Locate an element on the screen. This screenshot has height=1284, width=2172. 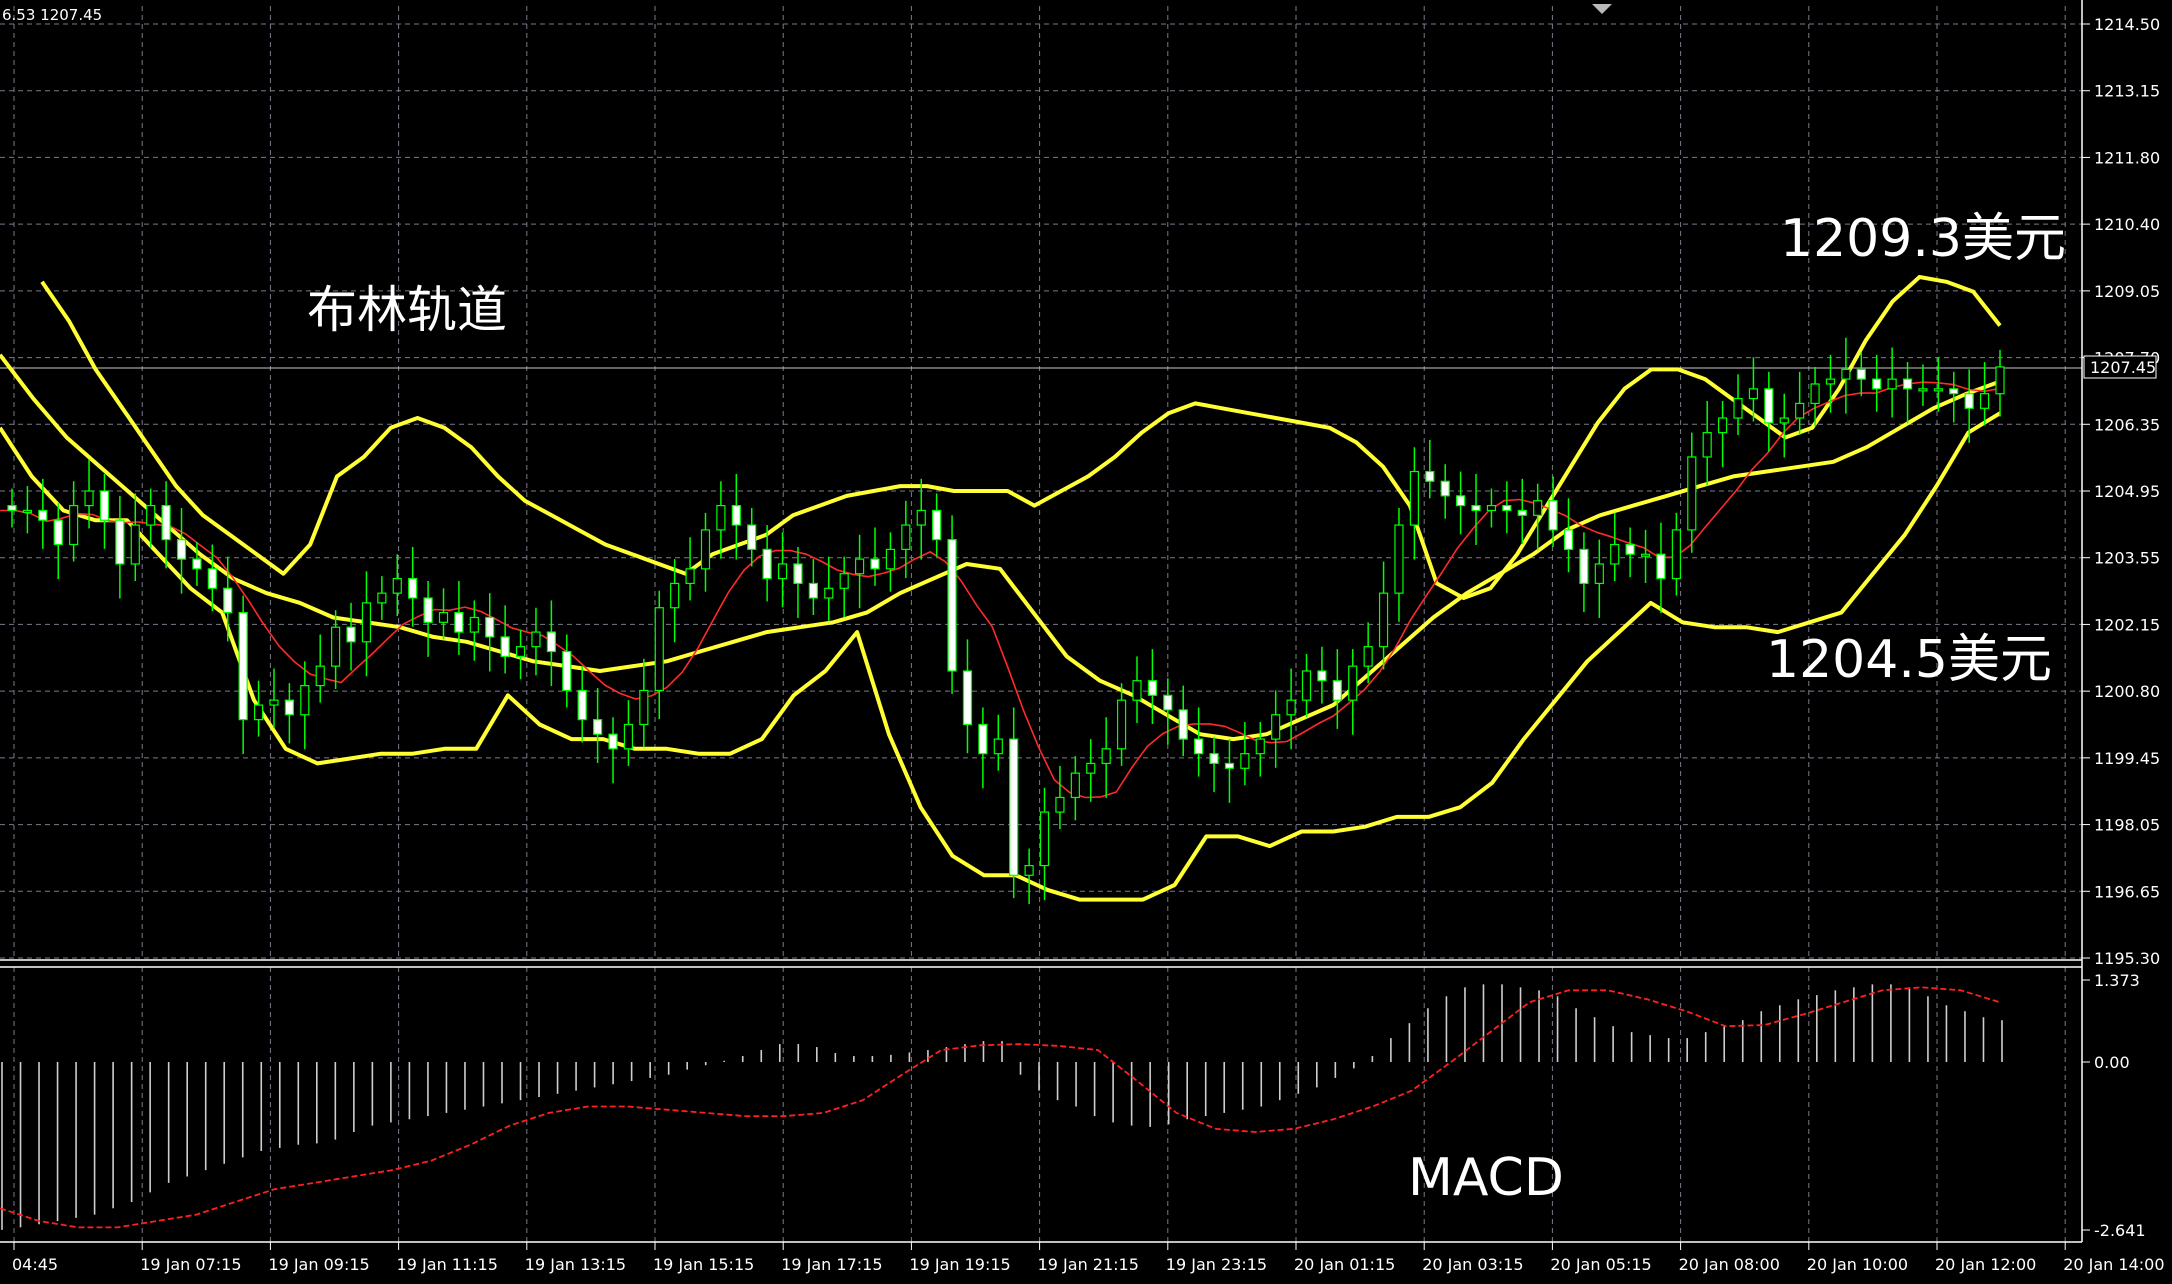
price-tick-label: 1200.80 is located at coordinates (2127, 691).